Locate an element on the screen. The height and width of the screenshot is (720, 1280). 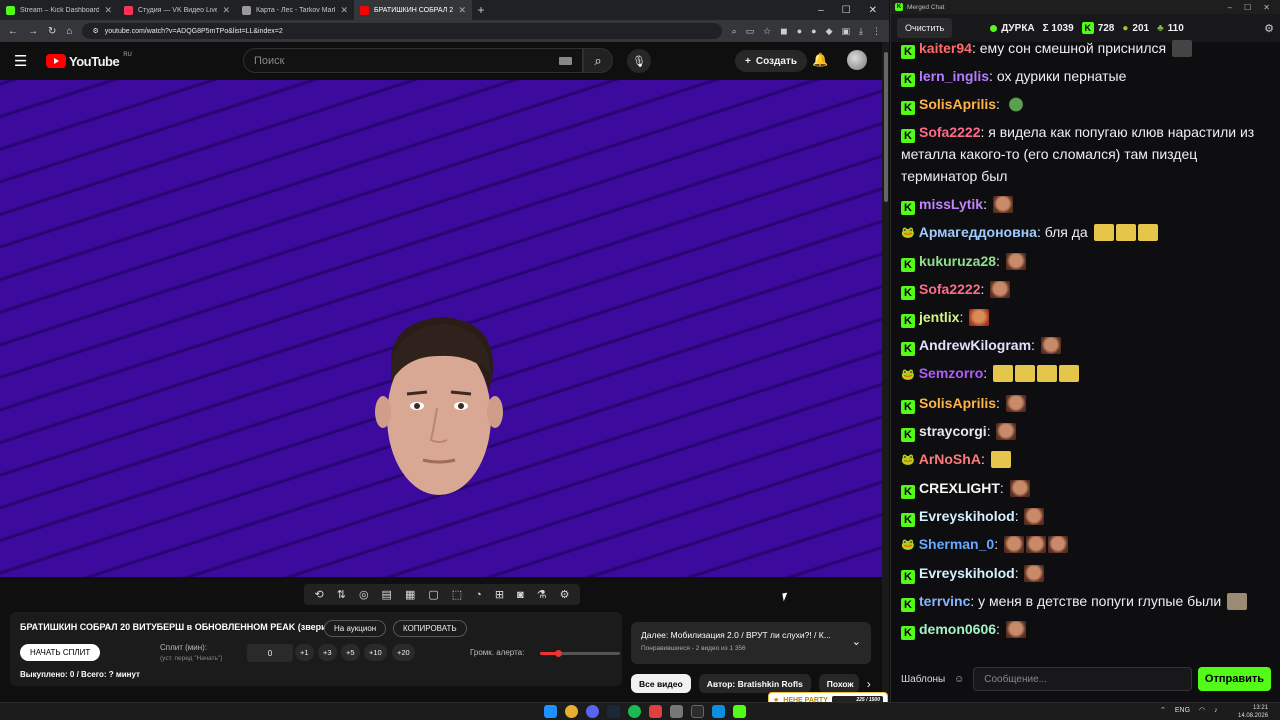
telegram-icon is located at coordinates (718, 711).